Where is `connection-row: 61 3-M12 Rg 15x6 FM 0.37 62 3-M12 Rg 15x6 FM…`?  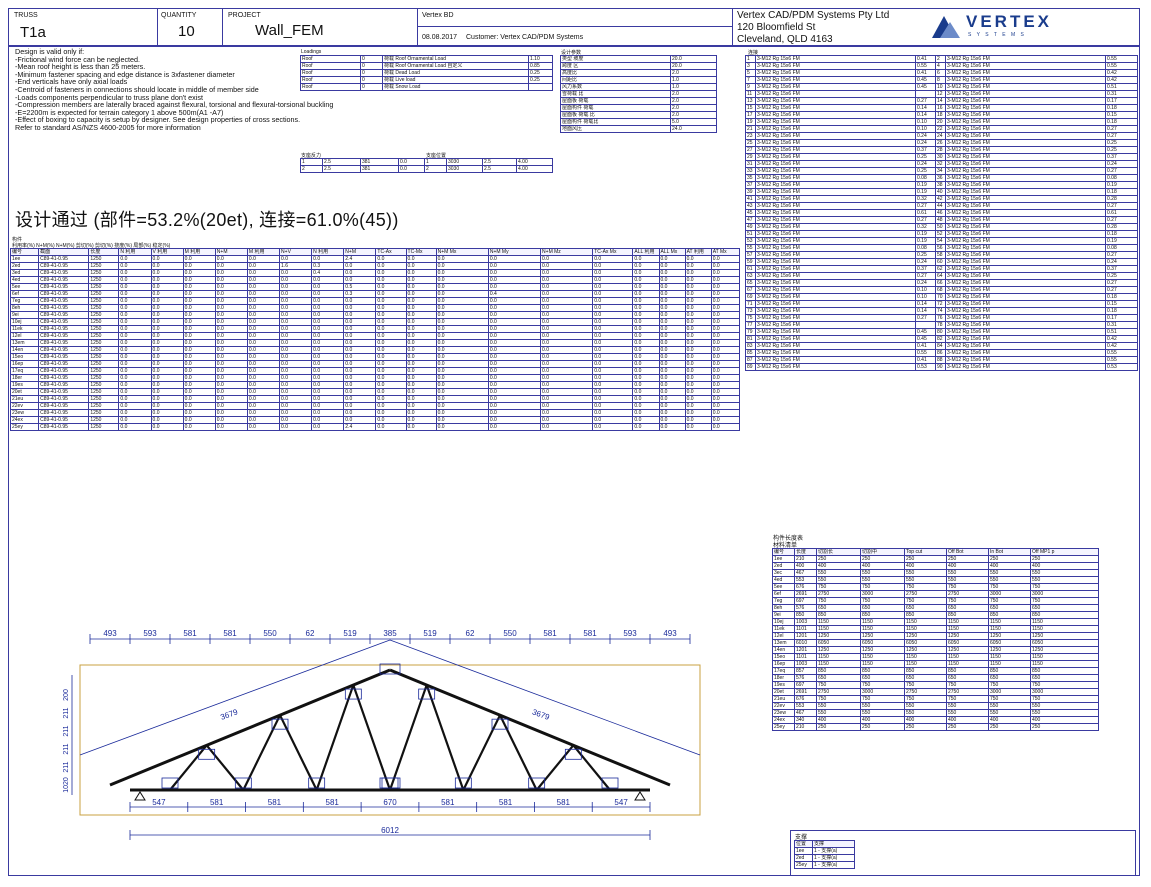 connection-row: 61 3-M12 Rg 15x6 FM 0.37 62 3-M12 Rg 15x6 FM… is located at coordinates (941, 269).